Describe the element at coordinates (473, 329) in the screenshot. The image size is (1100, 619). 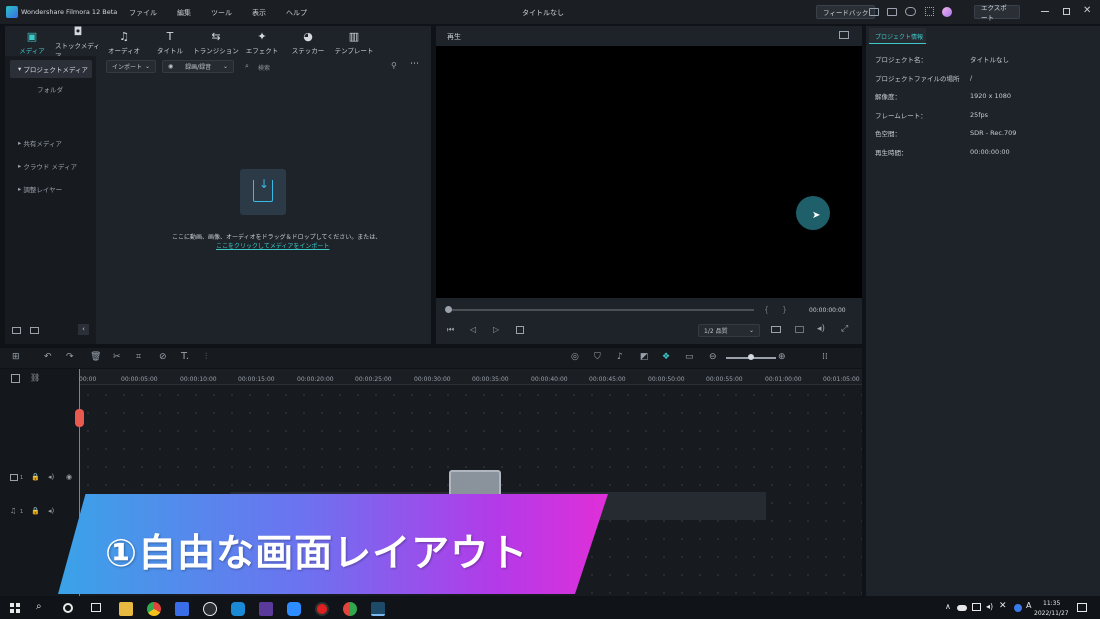
I see `step-back-icon: ◁` at that location.